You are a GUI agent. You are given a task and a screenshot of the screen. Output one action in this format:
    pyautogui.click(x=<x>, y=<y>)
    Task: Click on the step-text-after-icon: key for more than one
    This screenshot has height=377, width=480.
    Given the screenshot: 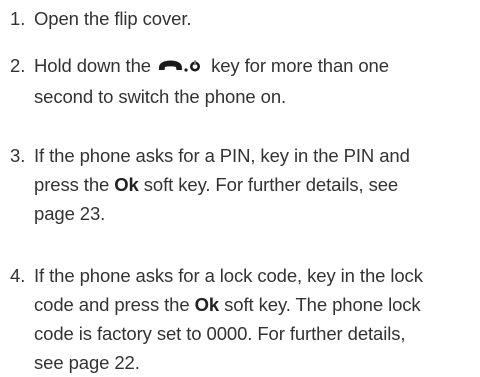 What is the action you would take?
    pyautogui.click(x=300, y=65)
    